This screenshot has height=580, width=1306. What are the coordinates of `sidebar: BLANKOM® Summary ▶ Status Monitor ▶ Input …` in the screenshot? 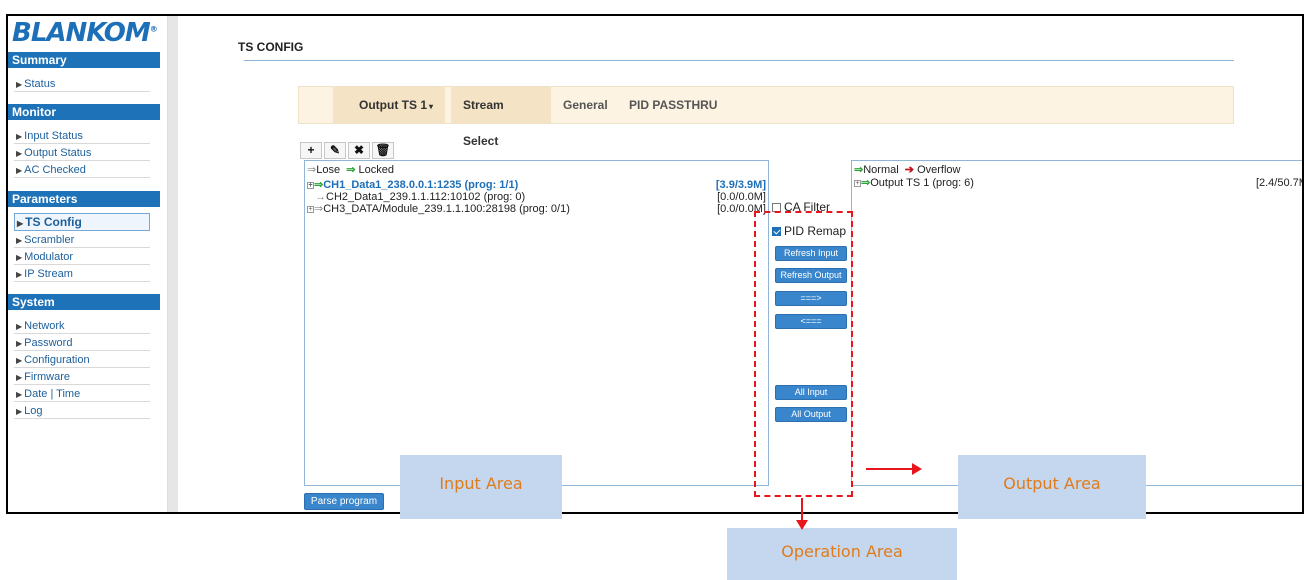 It's located at (88, 264).